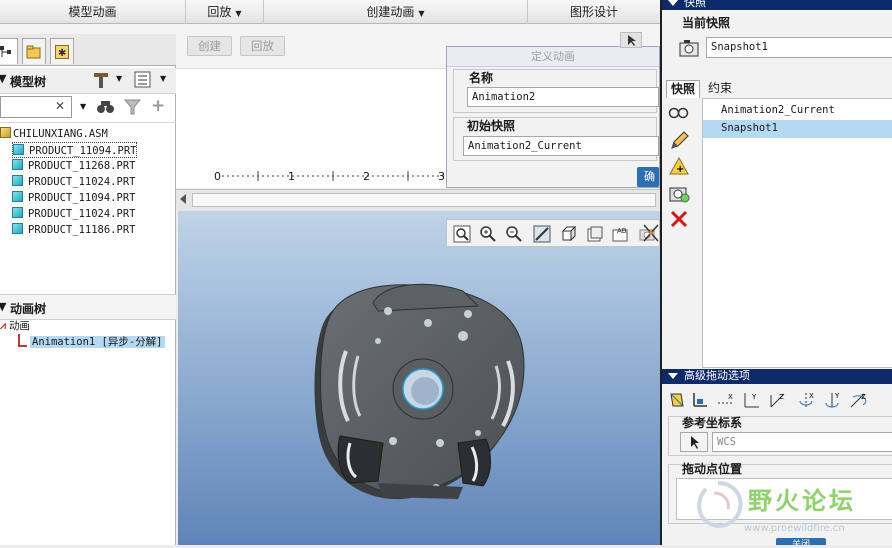 This screenshot has height=548, width=892. What do you see at coordinates (143, 81) in the screenshot?
I see `show-options-icon` at bounding box center [143, 81].